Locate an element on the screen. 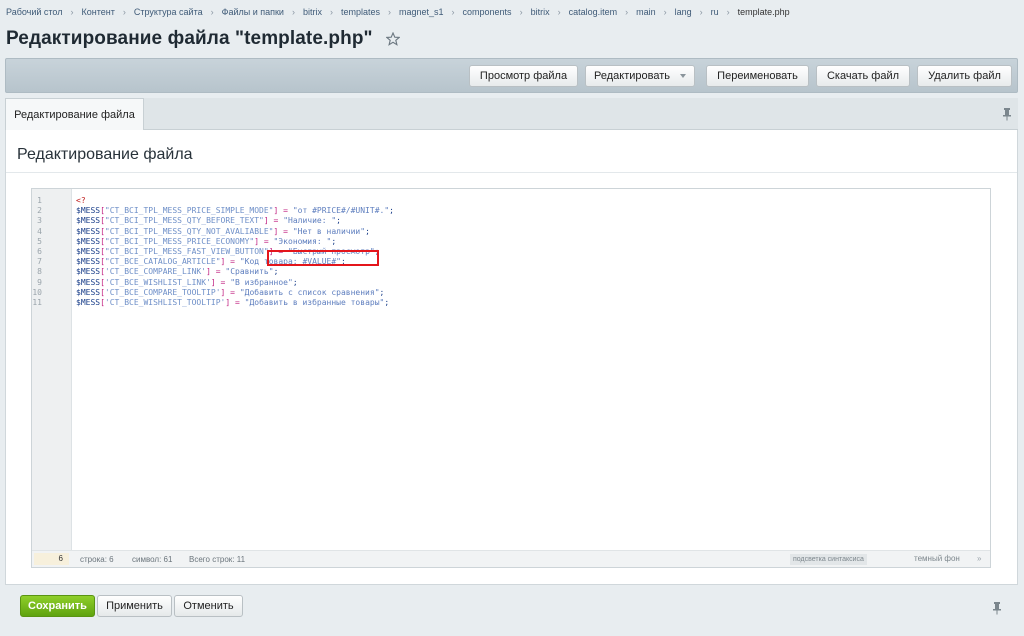 The image size is (1024, 636). delete-file-button: Удалить файл is located at coordinates (964, 76).